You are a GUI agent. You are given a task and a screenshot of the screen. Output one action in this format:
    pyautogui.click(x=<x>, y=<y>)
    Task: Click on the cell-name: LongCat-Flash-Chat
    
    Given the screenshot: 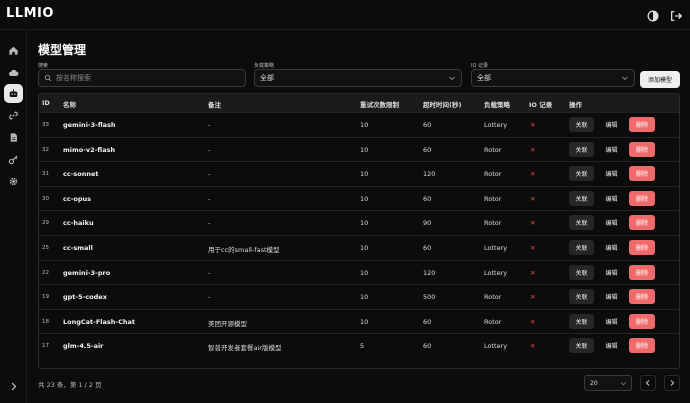 What is the action you would take?
    pyautogui.click(x=99, y=321)
    